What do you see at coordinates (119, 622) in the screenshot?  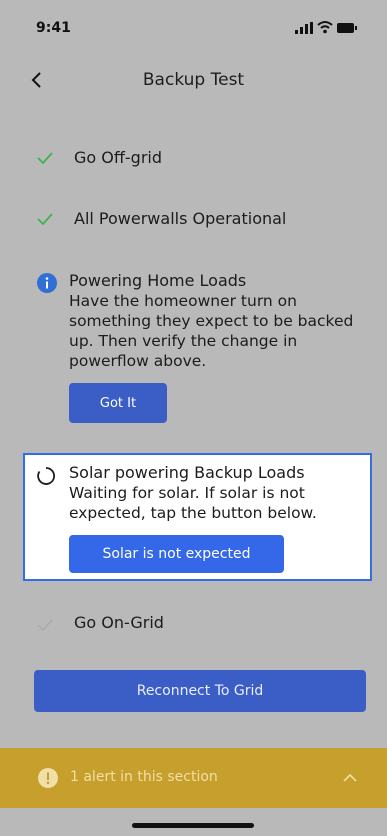 I see `step-title: Go On-Grid` at bounding box center [119, 622].